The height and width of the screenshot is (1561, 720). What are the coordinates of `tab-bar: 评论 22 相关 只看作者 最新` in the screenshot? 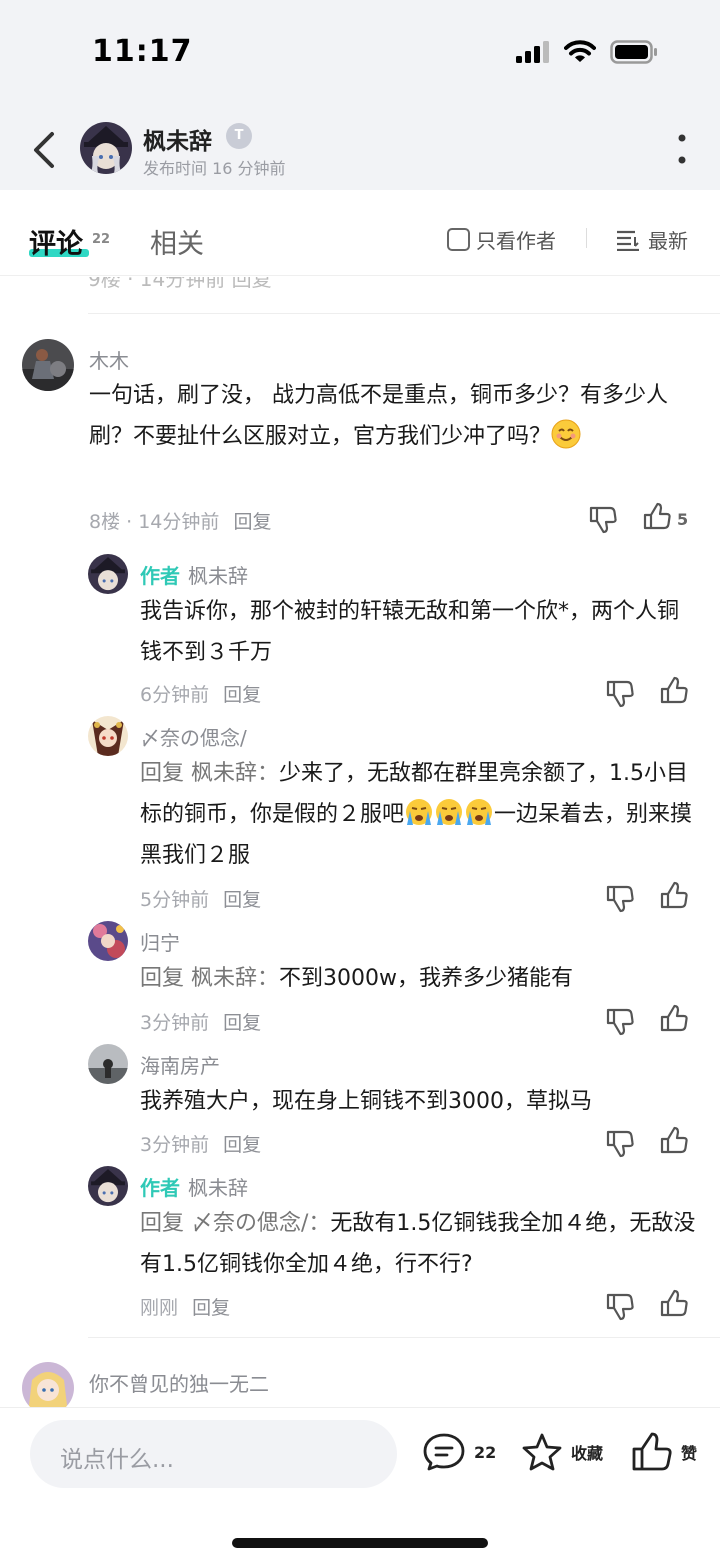 It's located at (360, 233).